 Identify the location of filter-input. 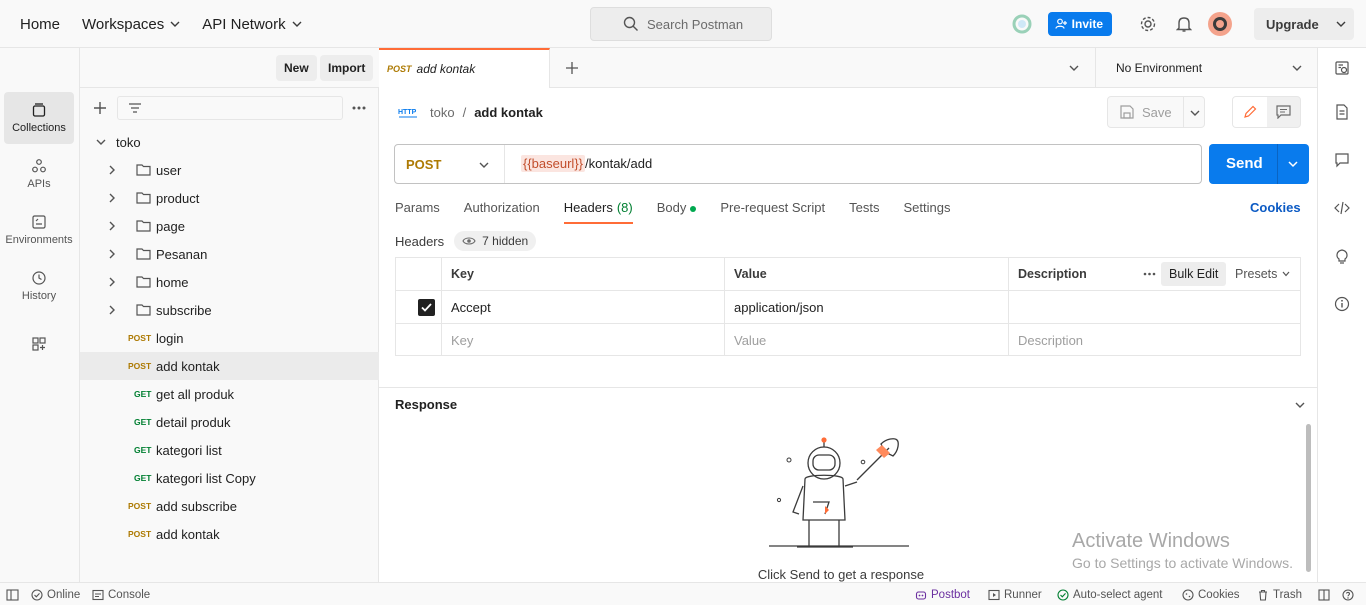
(230, 108).